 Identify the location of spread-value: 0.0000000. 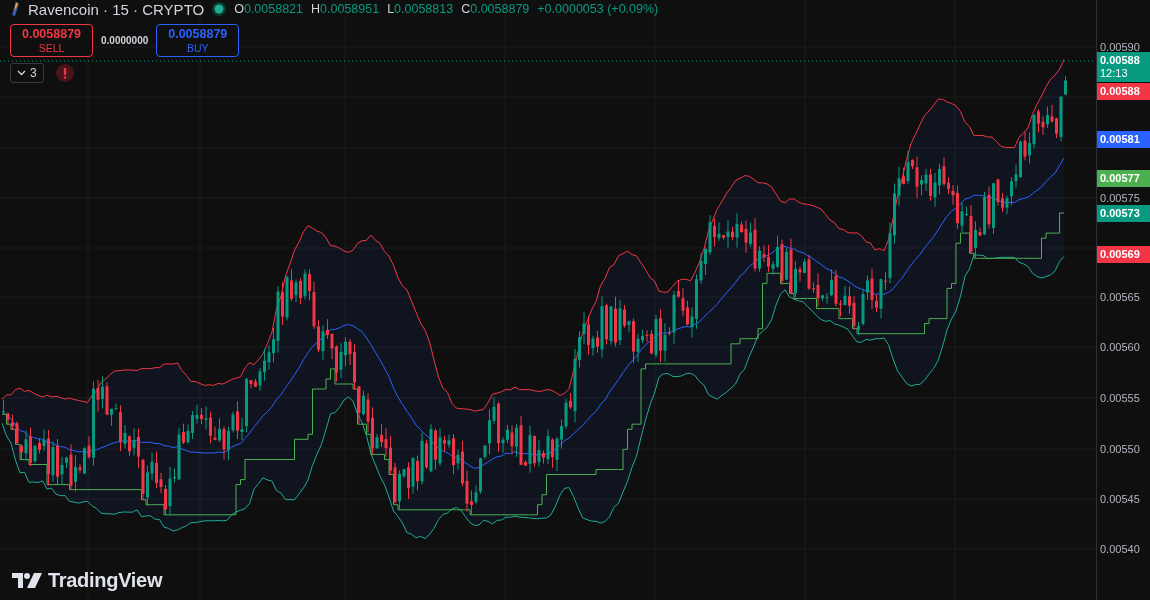
(125, 40).